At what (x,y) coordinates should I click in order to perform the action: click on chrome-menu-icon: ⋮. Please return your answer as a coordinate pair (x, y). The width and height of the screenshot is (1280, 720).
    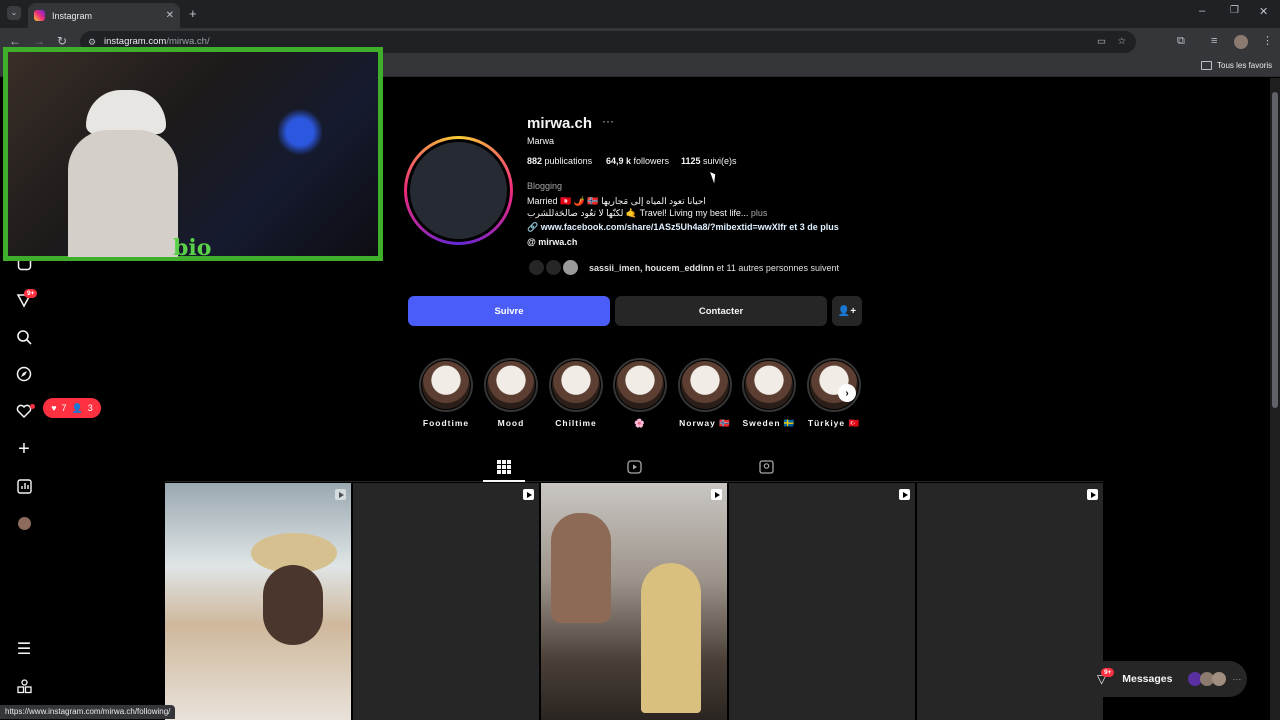
    Looking at the image, I should click on (1267, 40).